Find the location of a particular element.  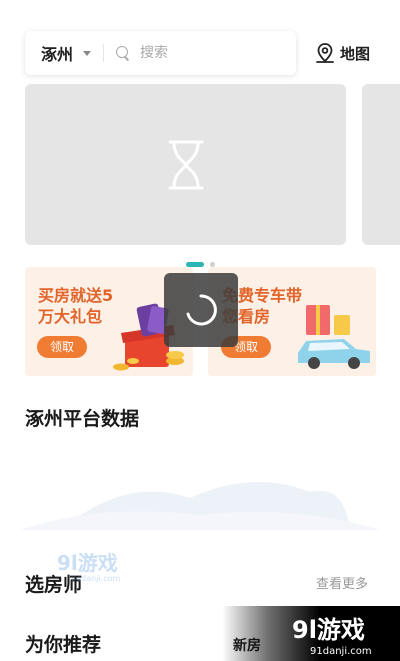

watermark-logo-small: 9l游戏 91danji.com is located at coordinates (89, 567).